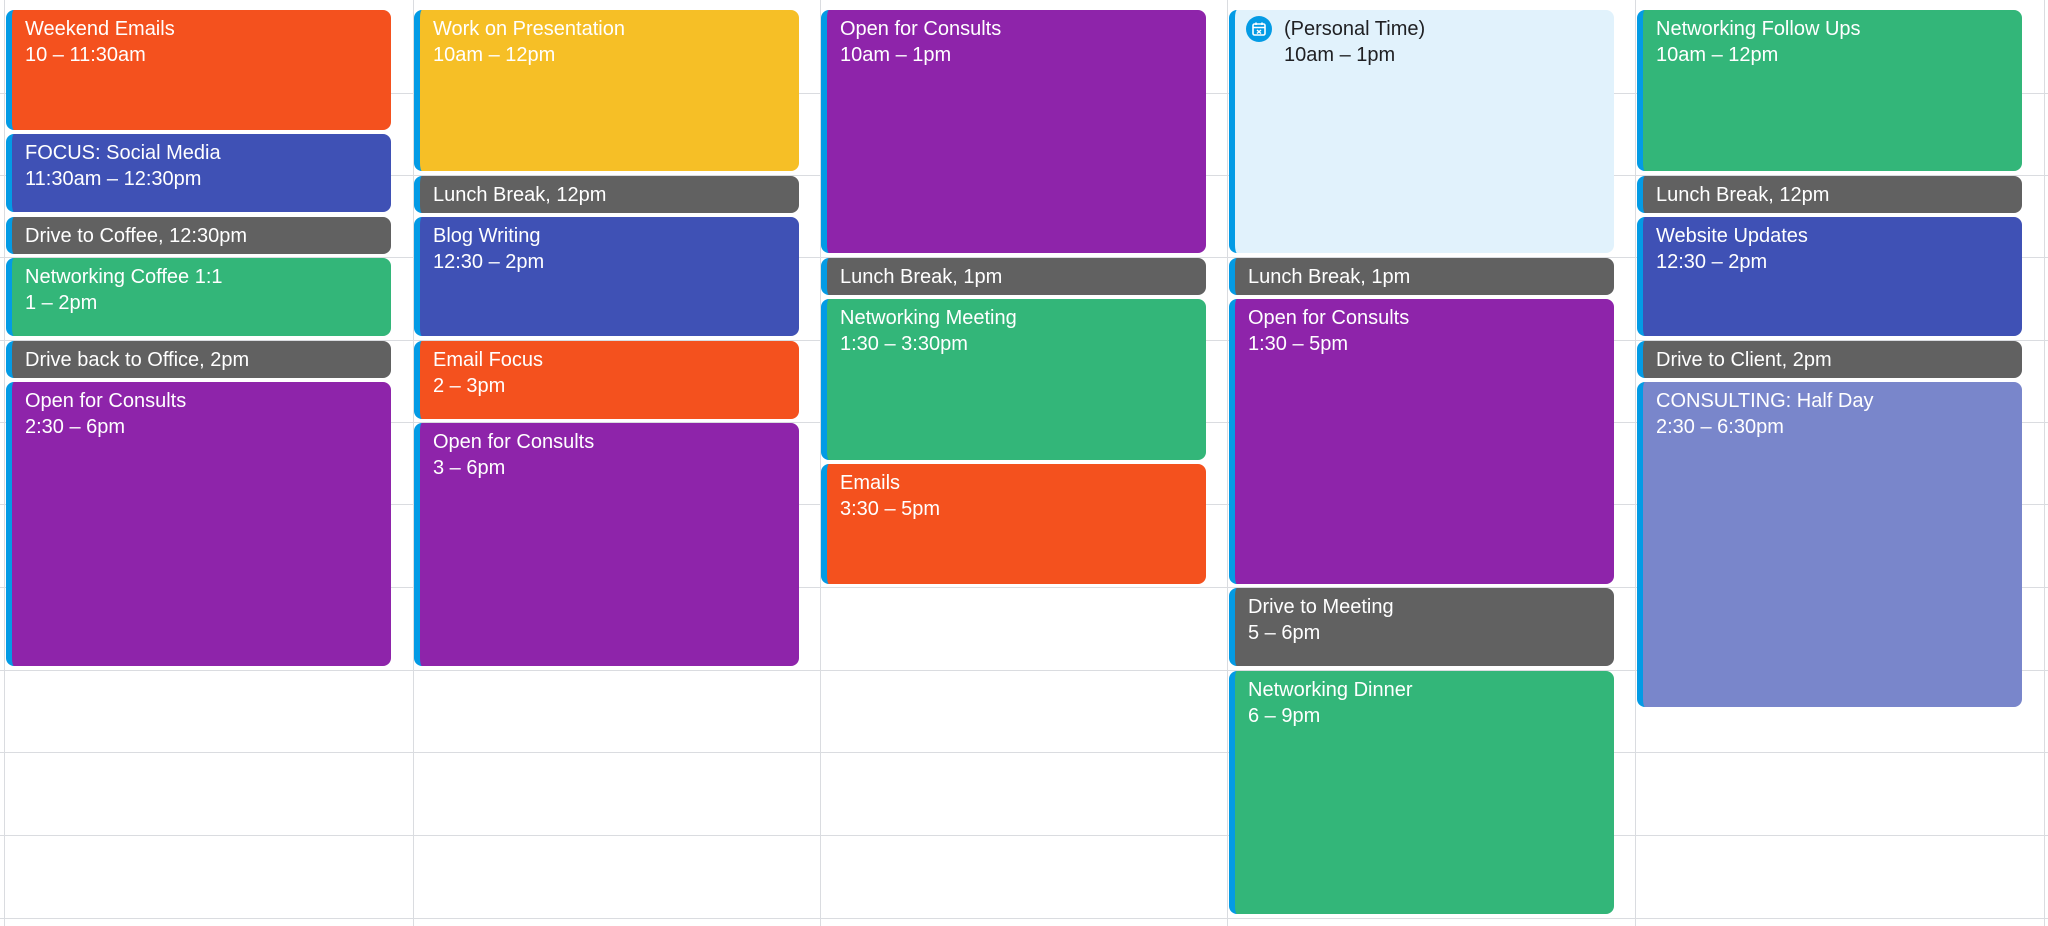  Describe the element at coordinates (890, 509) in the screenshot. I see `event-time: 3:30 – 5pm` at that location.